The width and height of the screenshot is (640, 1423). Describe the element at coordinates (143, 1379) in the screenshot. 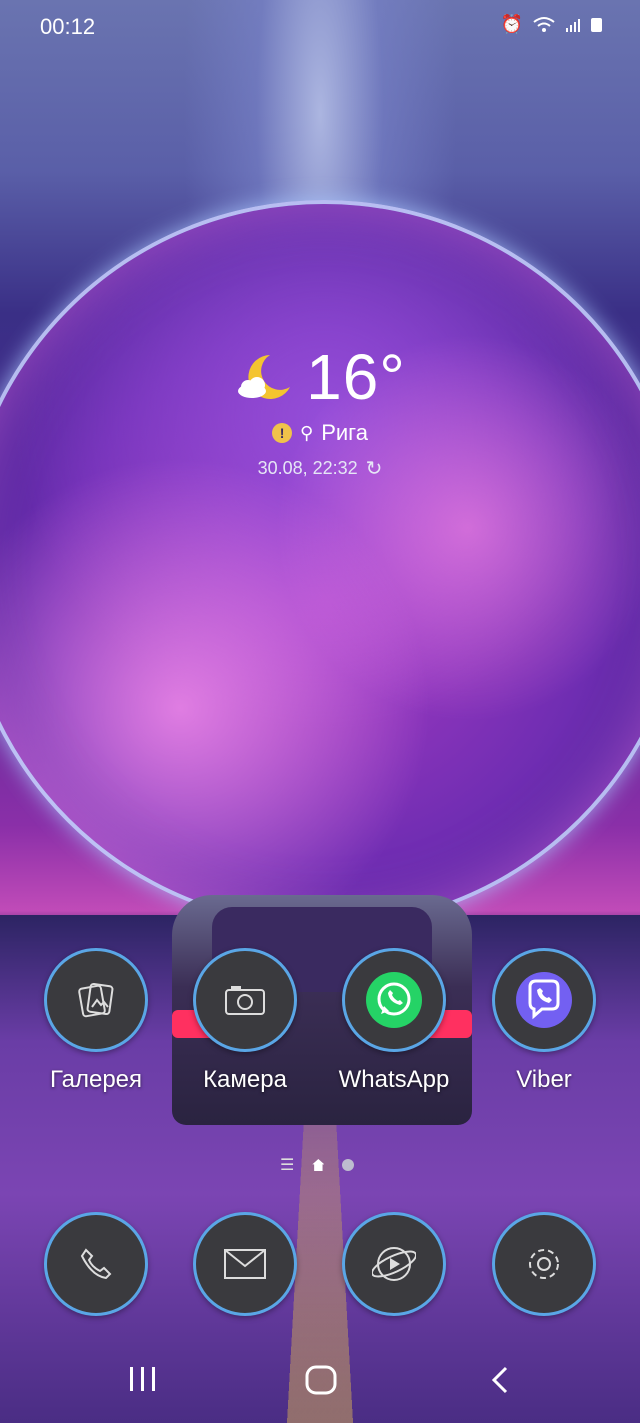

I see `recents-button` at that location.